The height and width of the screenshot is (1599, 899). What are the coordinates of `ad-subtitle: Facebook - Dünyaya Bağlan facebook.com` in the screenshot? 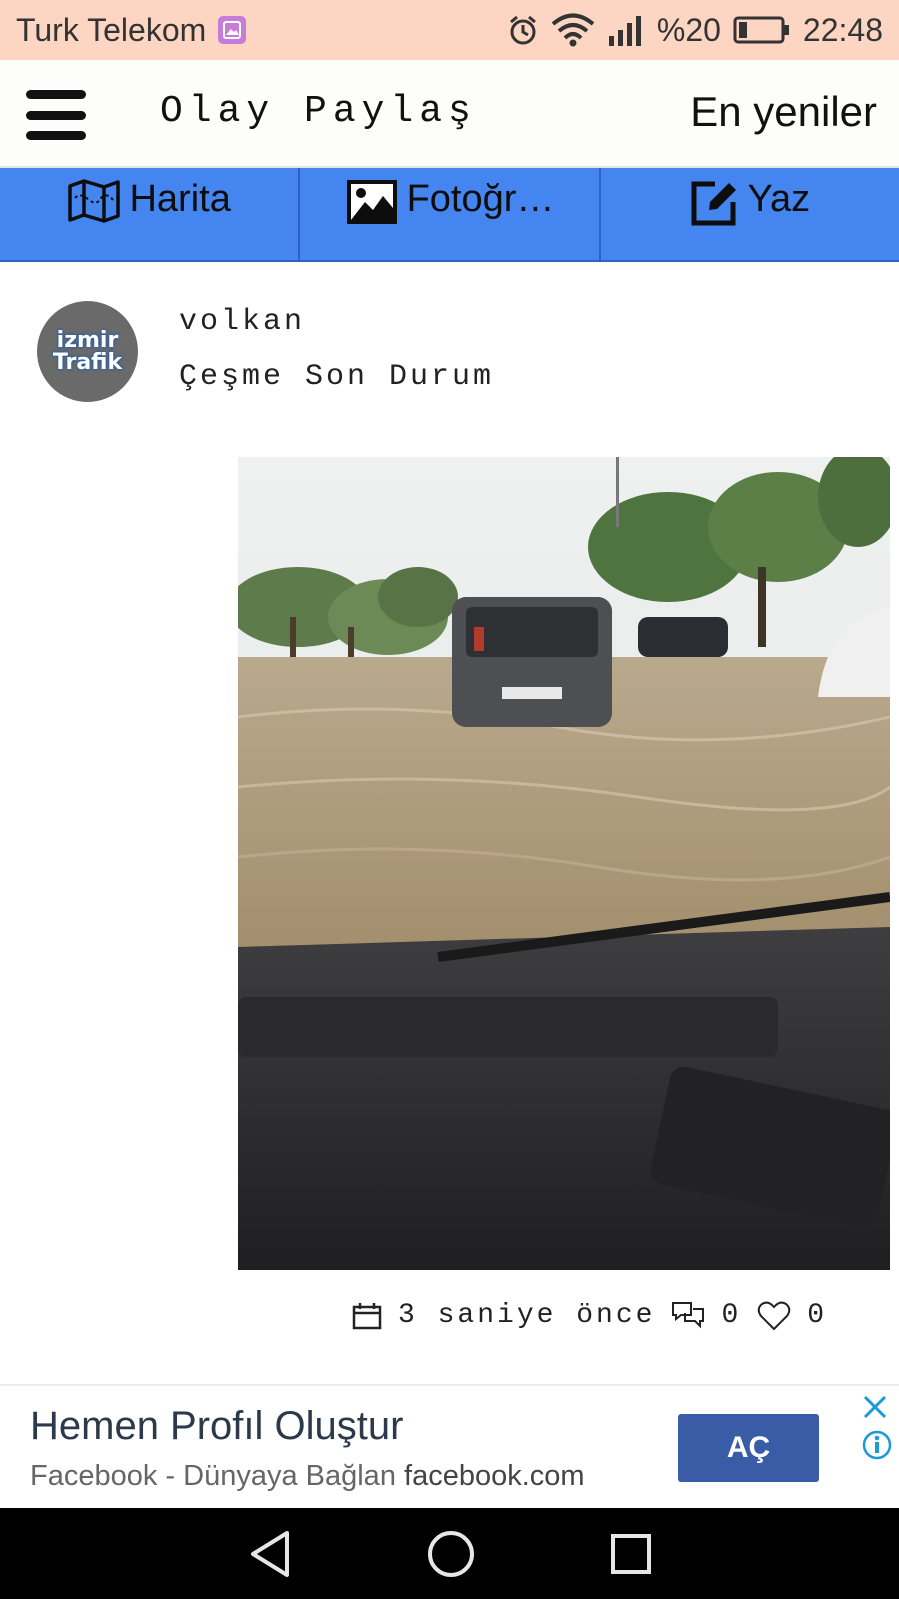 It's located at (307, 1476).